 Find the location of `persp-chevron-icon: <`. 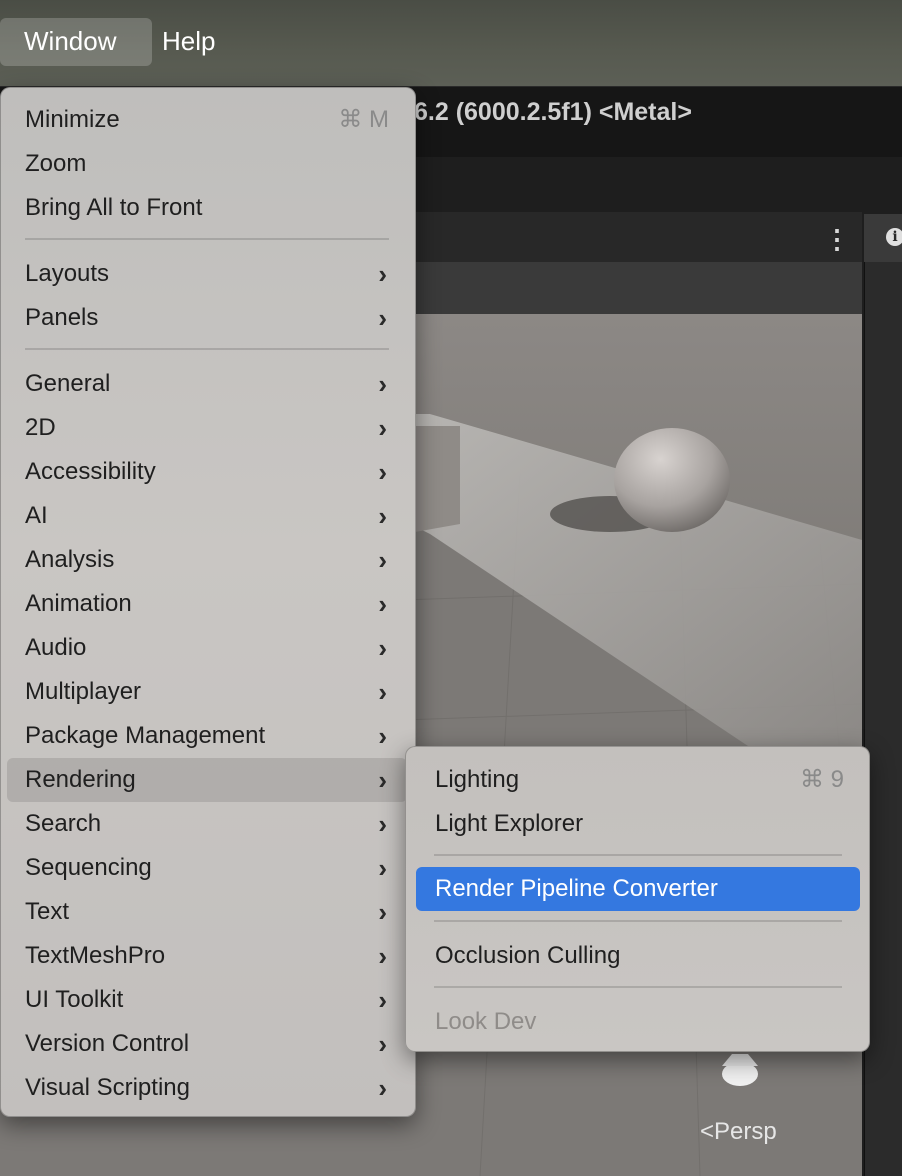

persp-chevron-icon: < is located at coordinates (707, 1131).